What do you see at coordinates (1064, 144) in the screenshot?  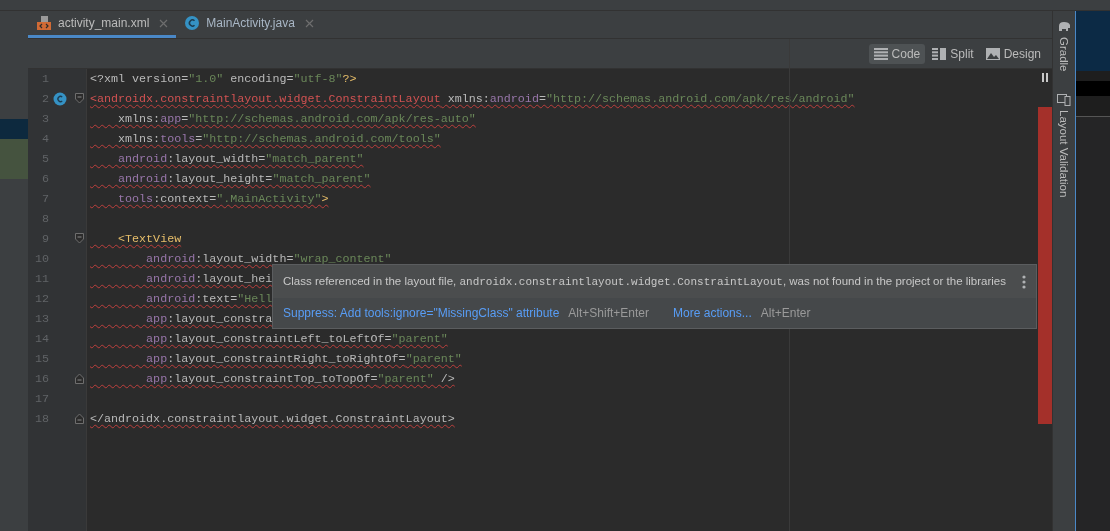 I see `tool-window-button: Layout Validation` at bounding box center [1064, 144].